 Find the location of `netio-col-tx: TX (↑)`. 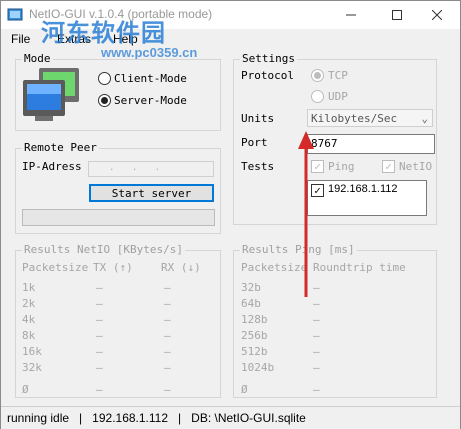

netio-col-tx: TX (↑) is located at coordinates (113, 267).